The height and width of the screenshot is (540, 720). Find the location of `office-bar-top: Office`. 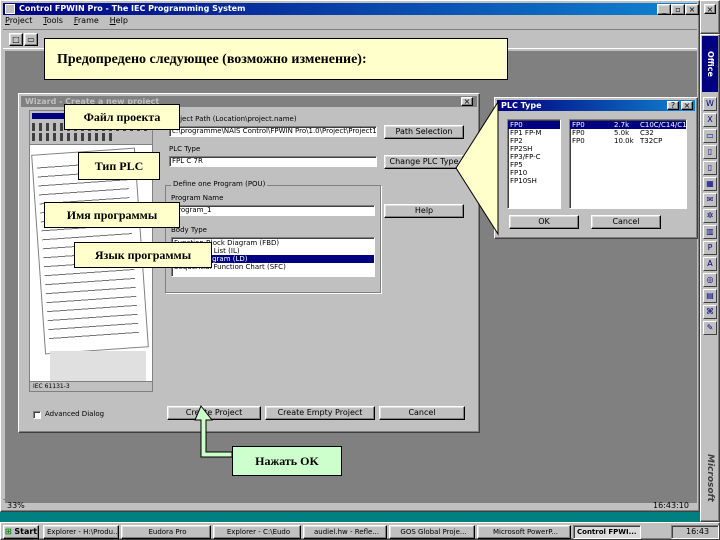

office-bar-top: Office is located at coordinates (710, 64).